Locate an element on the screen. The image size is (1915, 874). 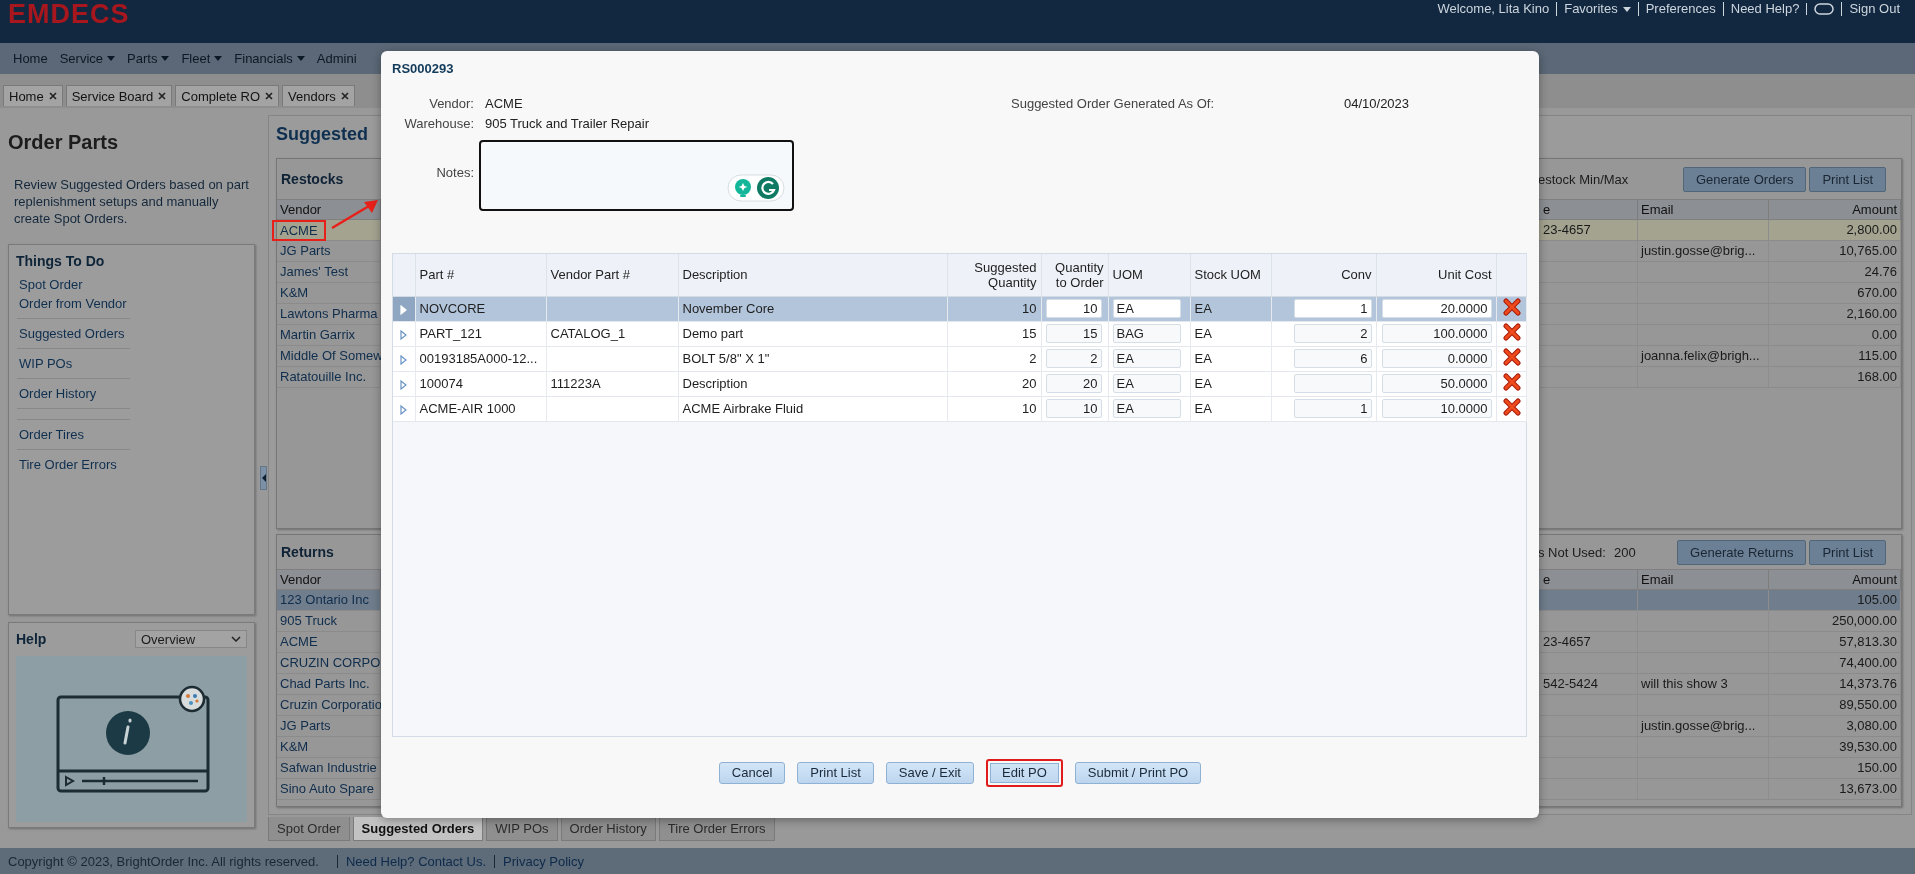
unit-cost-field: 0.0000 is located at coordinates (1436, 358).